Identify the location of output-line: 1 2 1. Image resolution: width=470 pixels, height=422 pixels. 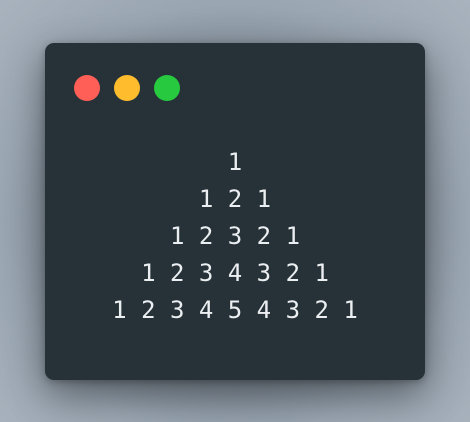
(235, 199).